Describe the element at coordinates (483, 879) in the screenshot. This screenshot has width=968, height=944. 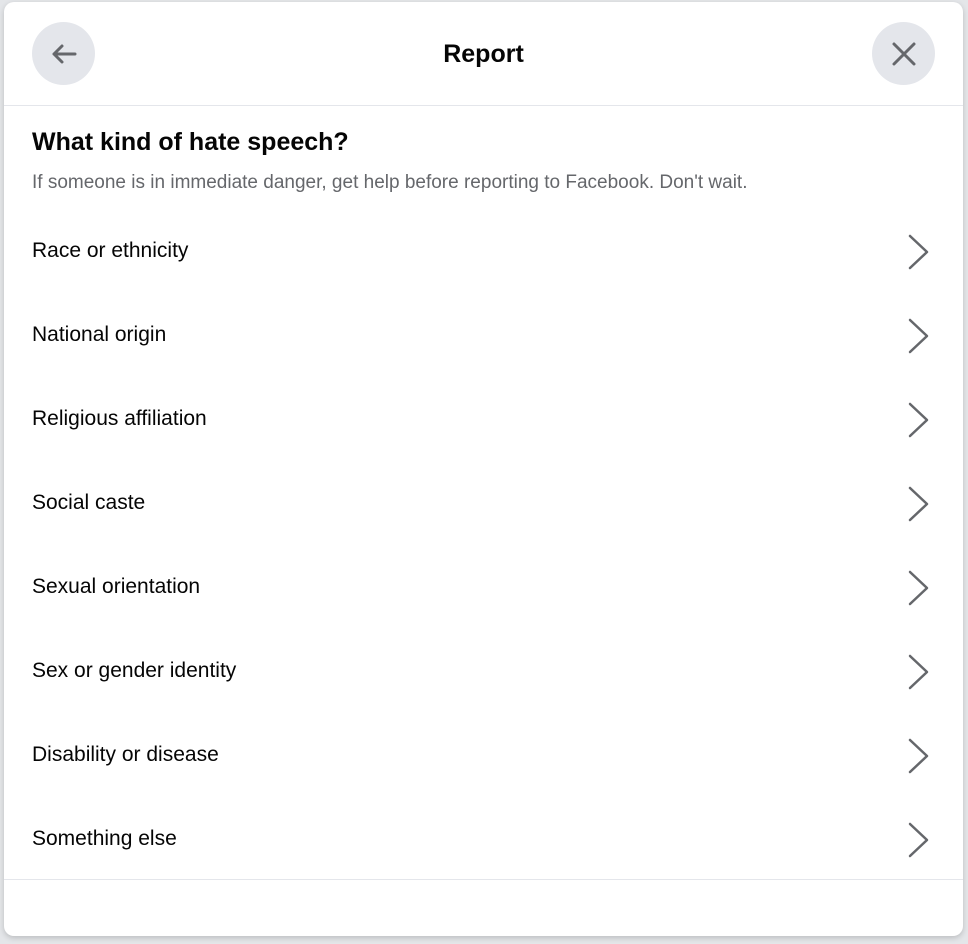
I see `footer-divider` at that location.